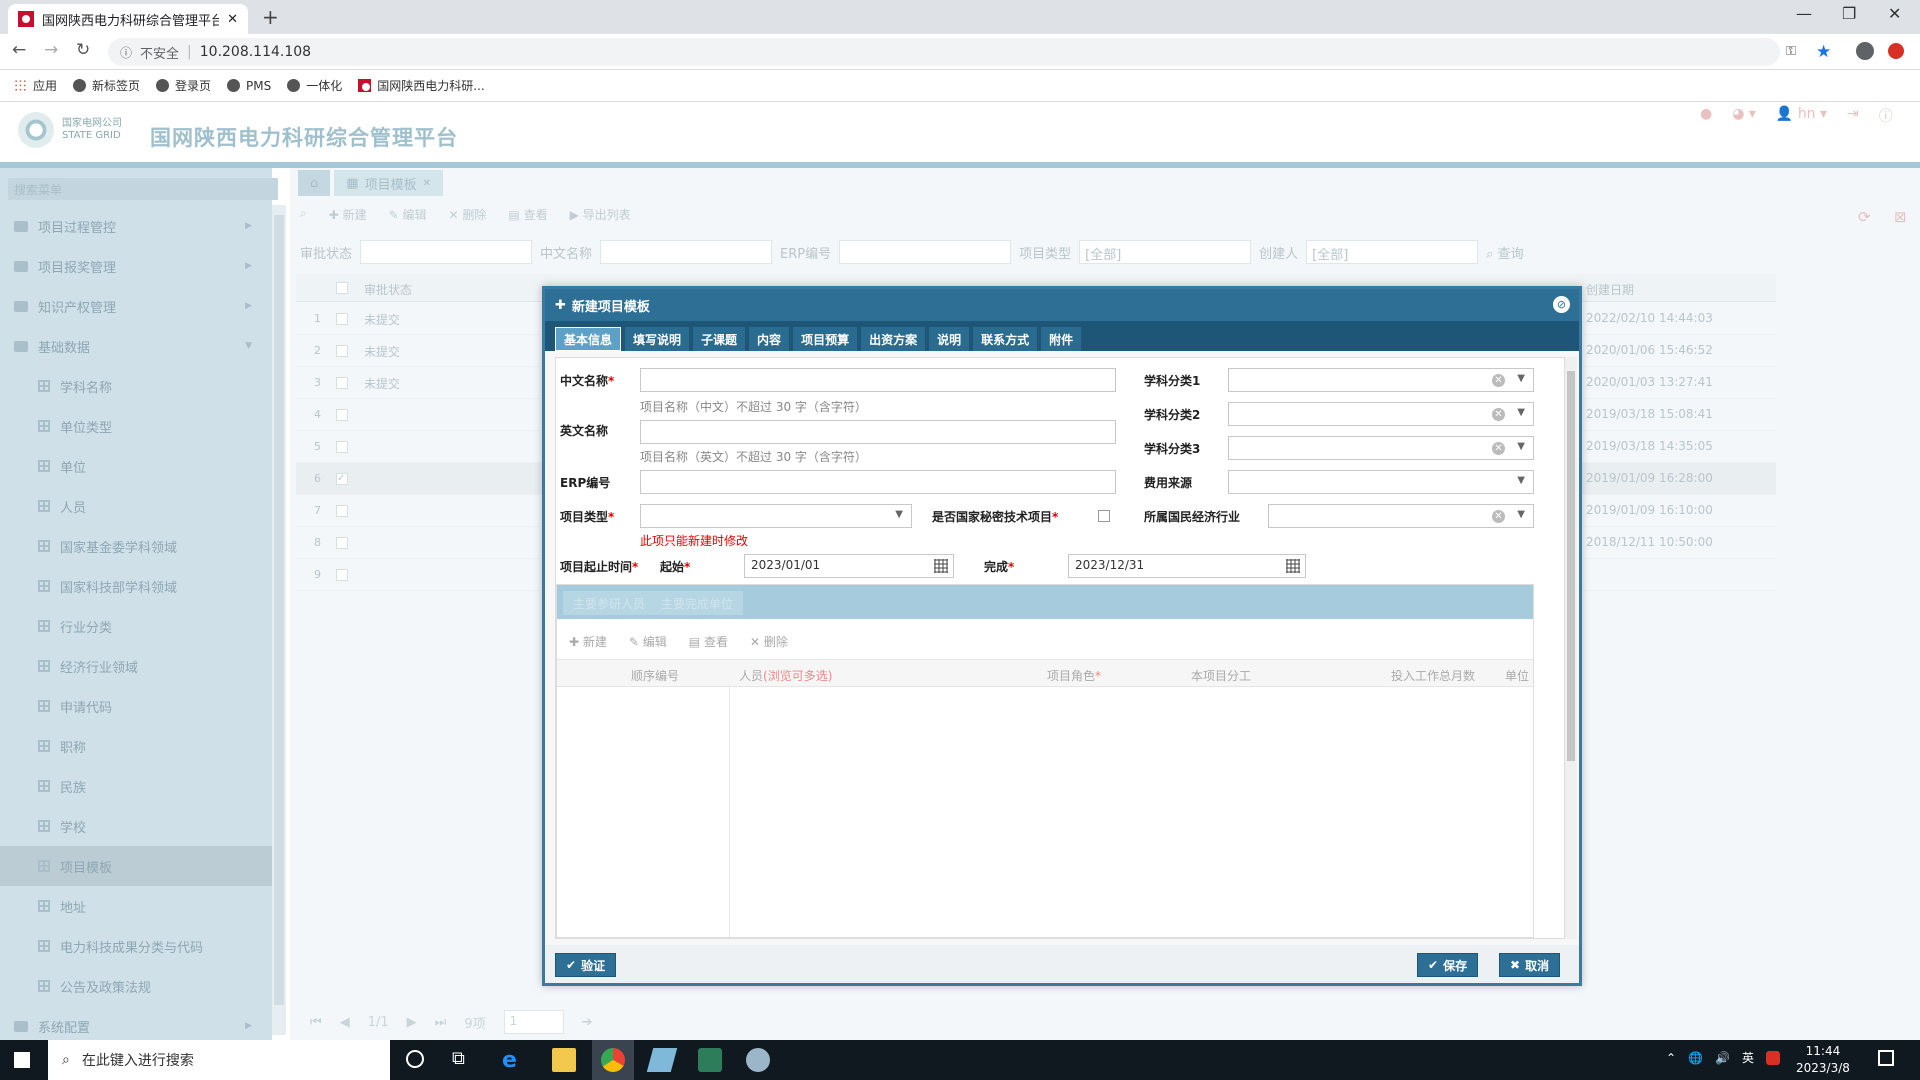  Describe the element at coordinates (1886, 116) in the screenshot. I see `help-icon: ⓘ` at that location.